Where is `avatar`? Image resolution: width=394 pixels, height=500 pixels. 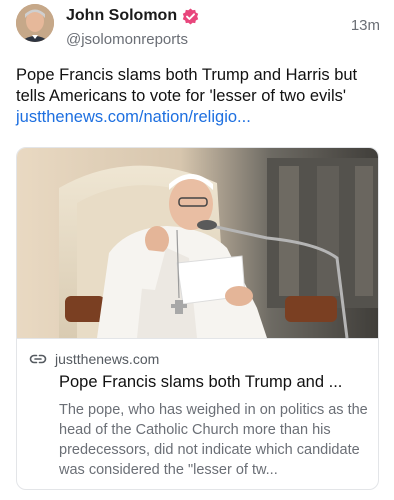 avatar is located at coordinates (35, 23).